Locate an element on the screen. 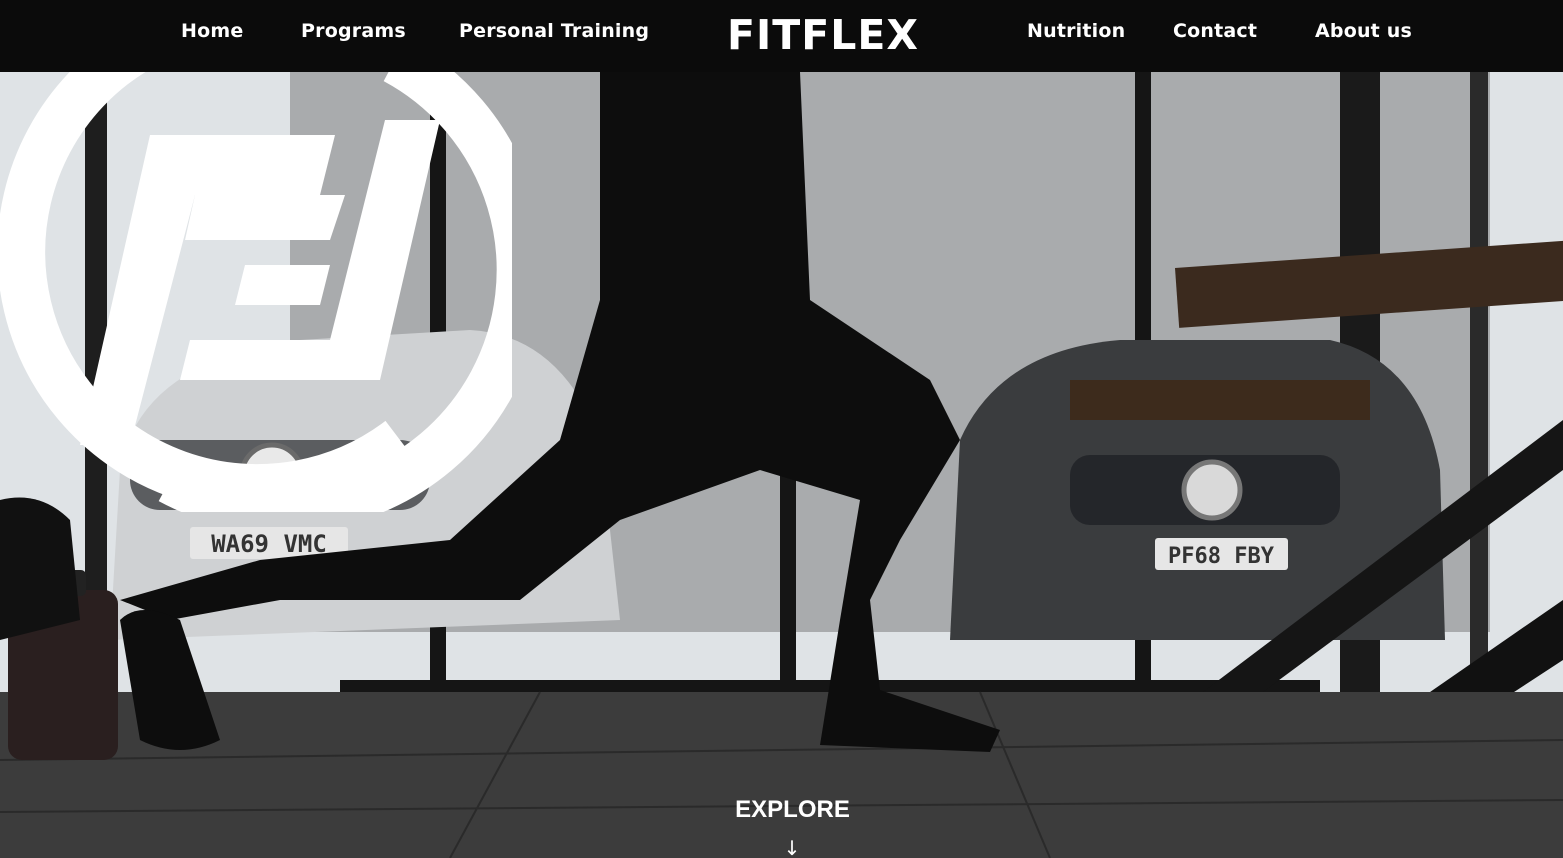 The height and width of the screenshot is (858, 1563). explore-button: EXPLORE is located at coordinates (792, 810).